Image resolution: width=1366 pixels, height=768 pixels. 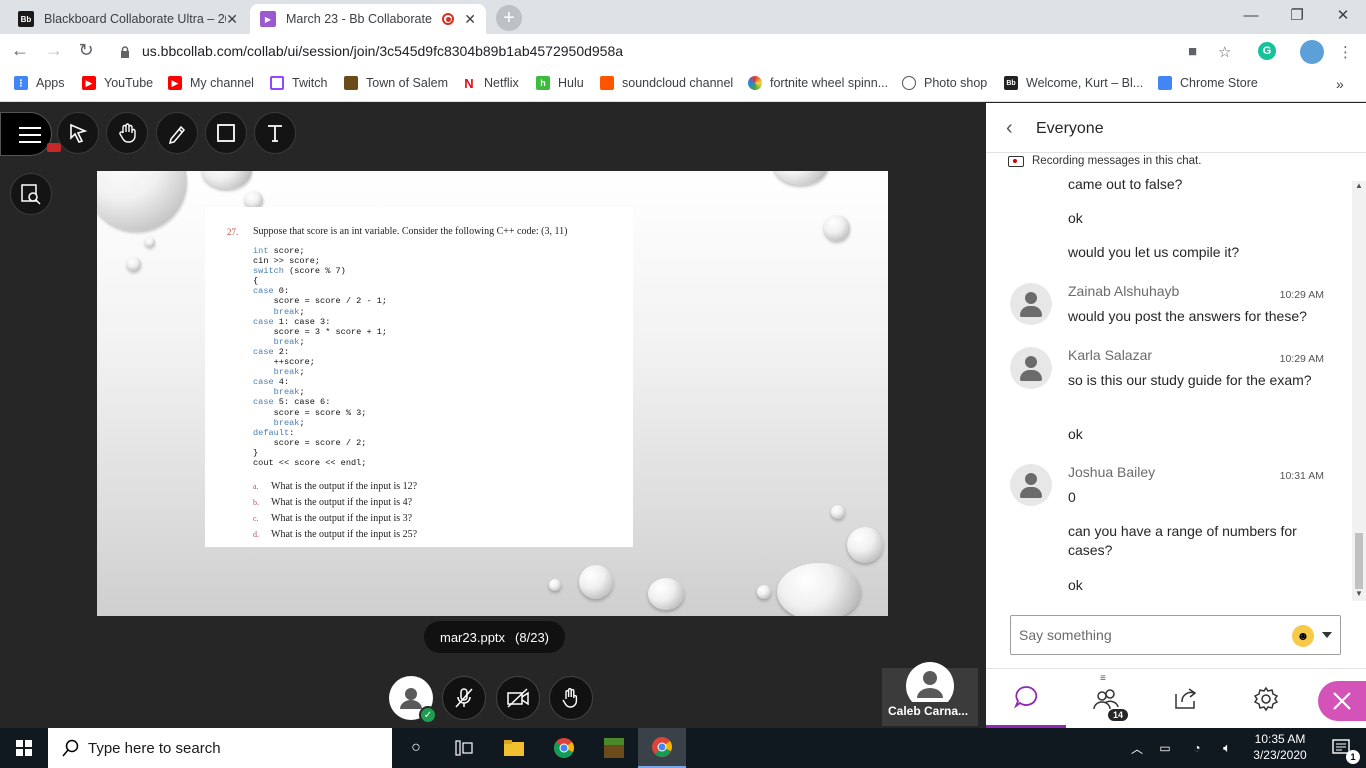 What do you see at coordinates (1154, 252) in the screenshot?
I see `chat-message: would you let us compile it?` at bounding box center [1154, 252].